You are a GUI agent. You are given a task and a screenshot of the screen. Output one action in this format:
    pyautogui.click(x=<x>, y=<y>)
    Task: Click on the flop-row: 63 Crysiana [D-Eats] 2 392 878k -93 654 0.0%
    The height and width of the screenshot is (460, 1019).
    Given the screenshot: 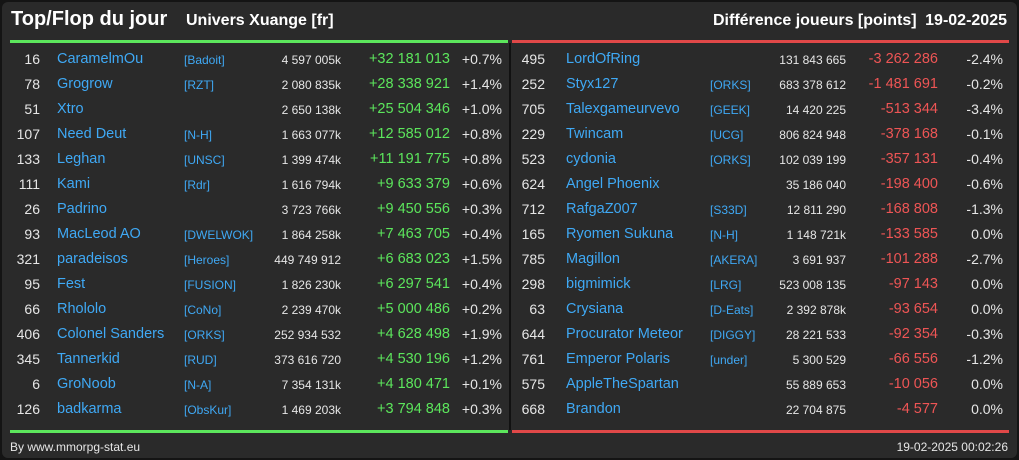 What is the action you would take?
    pyautogui.click(x=764, y=309)
    